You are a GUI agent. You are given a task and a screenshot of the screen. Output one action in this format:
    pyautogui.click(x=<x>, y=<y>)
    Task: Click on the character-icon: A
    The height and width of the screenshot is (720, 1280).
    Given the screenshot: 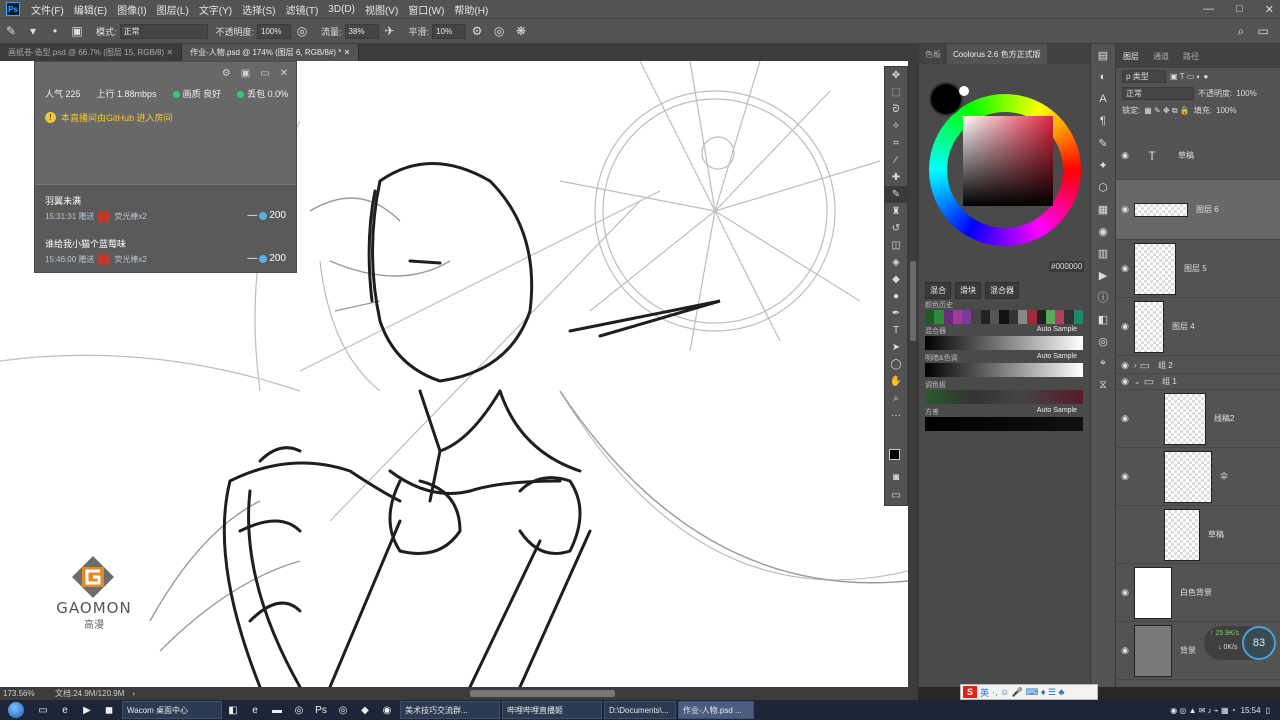 What is the action you would take?
    pyautogui.click(x=1103, y=99)
    